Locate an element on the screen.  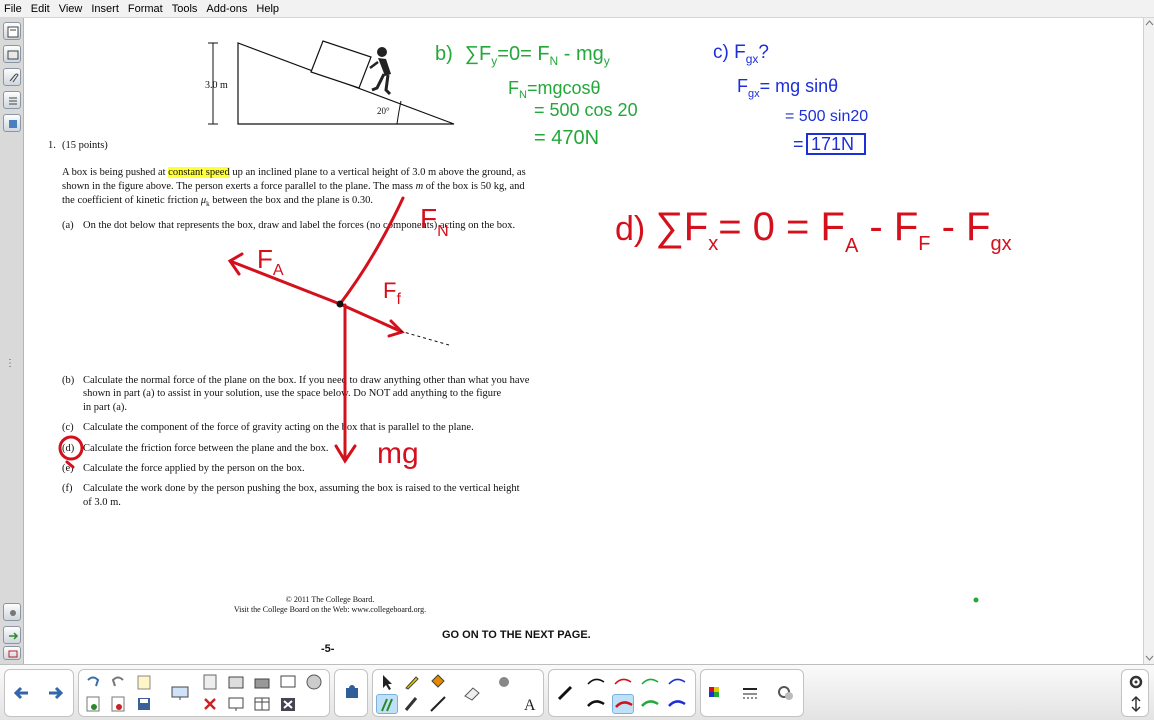
swap-side-icon is located at coordinates (14, 636).